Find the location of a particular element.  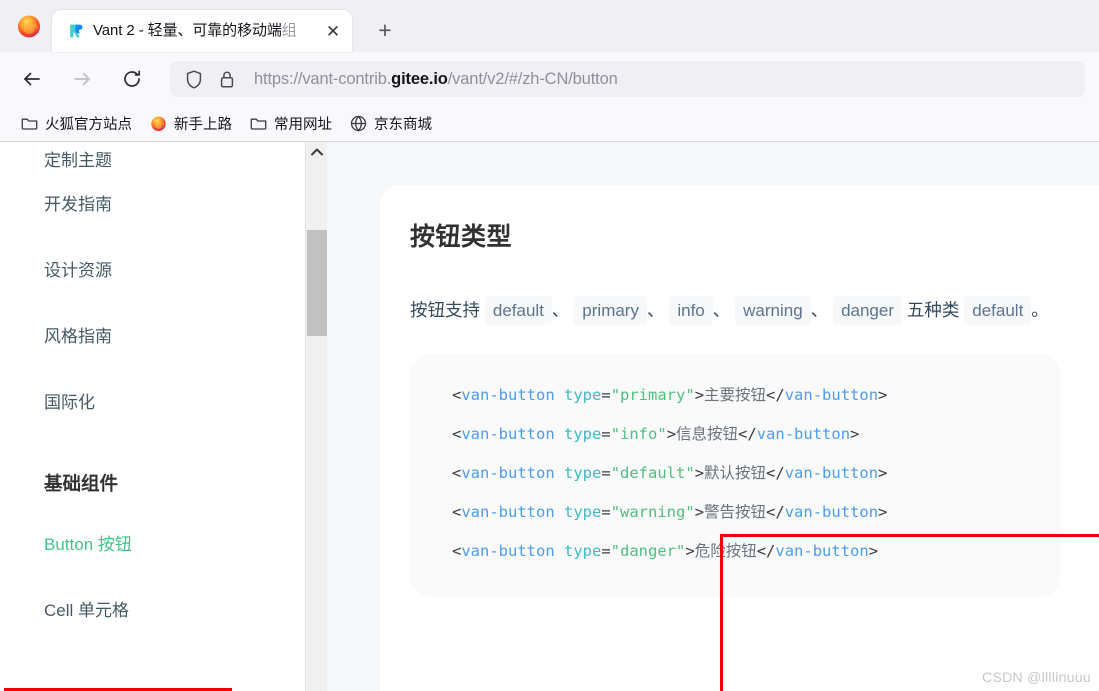

sidebar-item-label: 定制主题 is located at coordinates (78, 160).